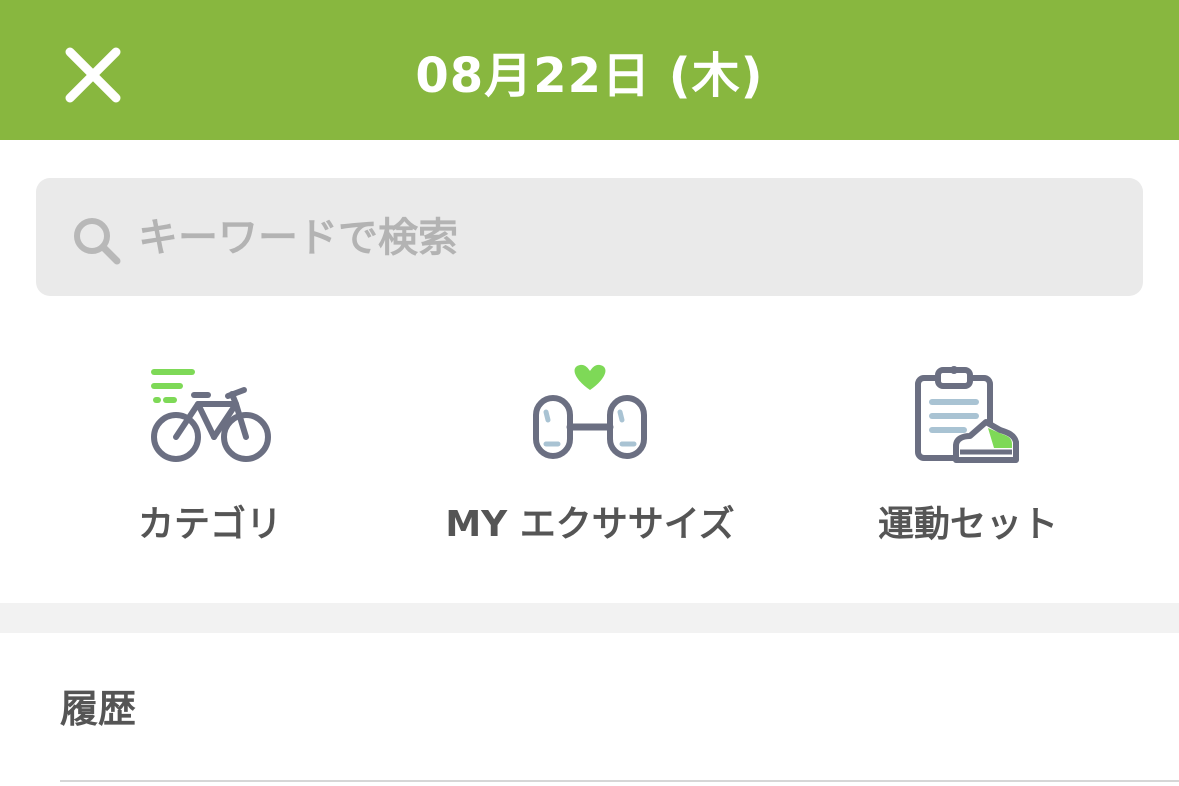  What do you see at coordinates (589, 76) in the screenshot?
I see `date-title: 08月22日 (木)` at bounding box center [589, 76].